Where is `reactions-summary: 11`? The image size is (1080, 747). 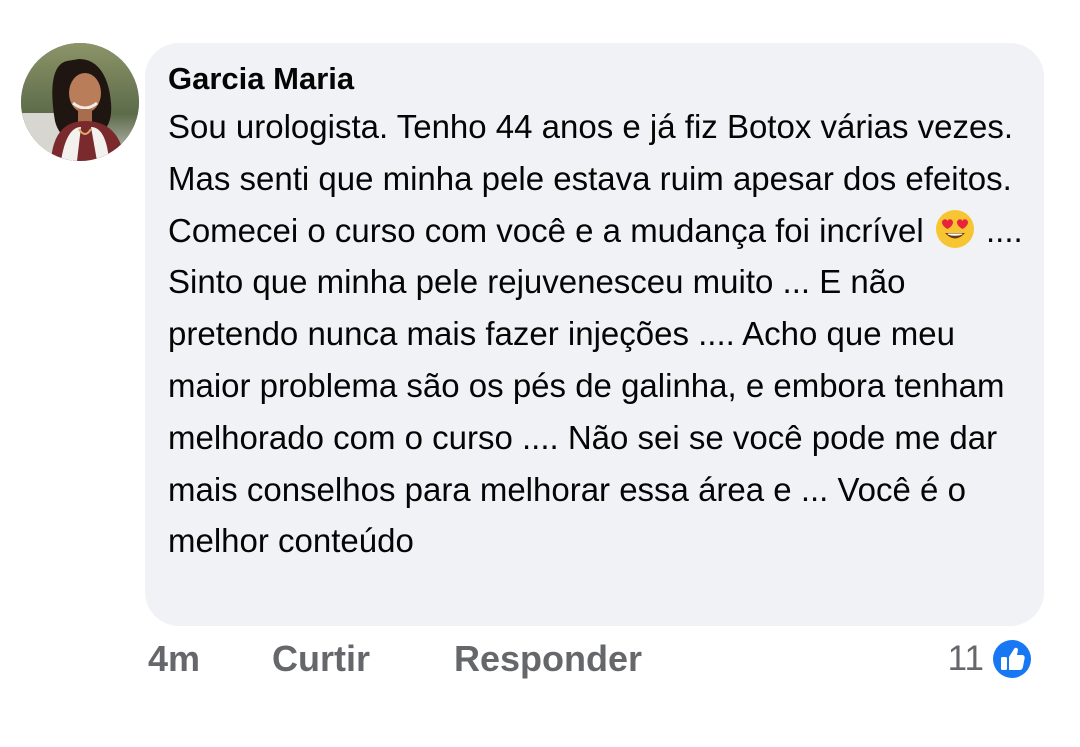
reactions-summary: 11 is located at coordinates (991, 659).